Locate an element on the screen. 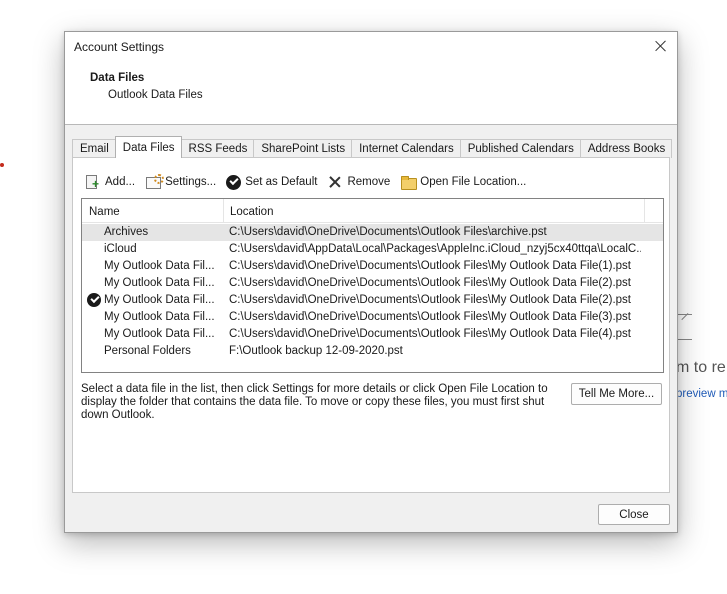 Image resolution: width=727 pixels, height=594 pixels. column-divider is located at coordinates (644, 211).